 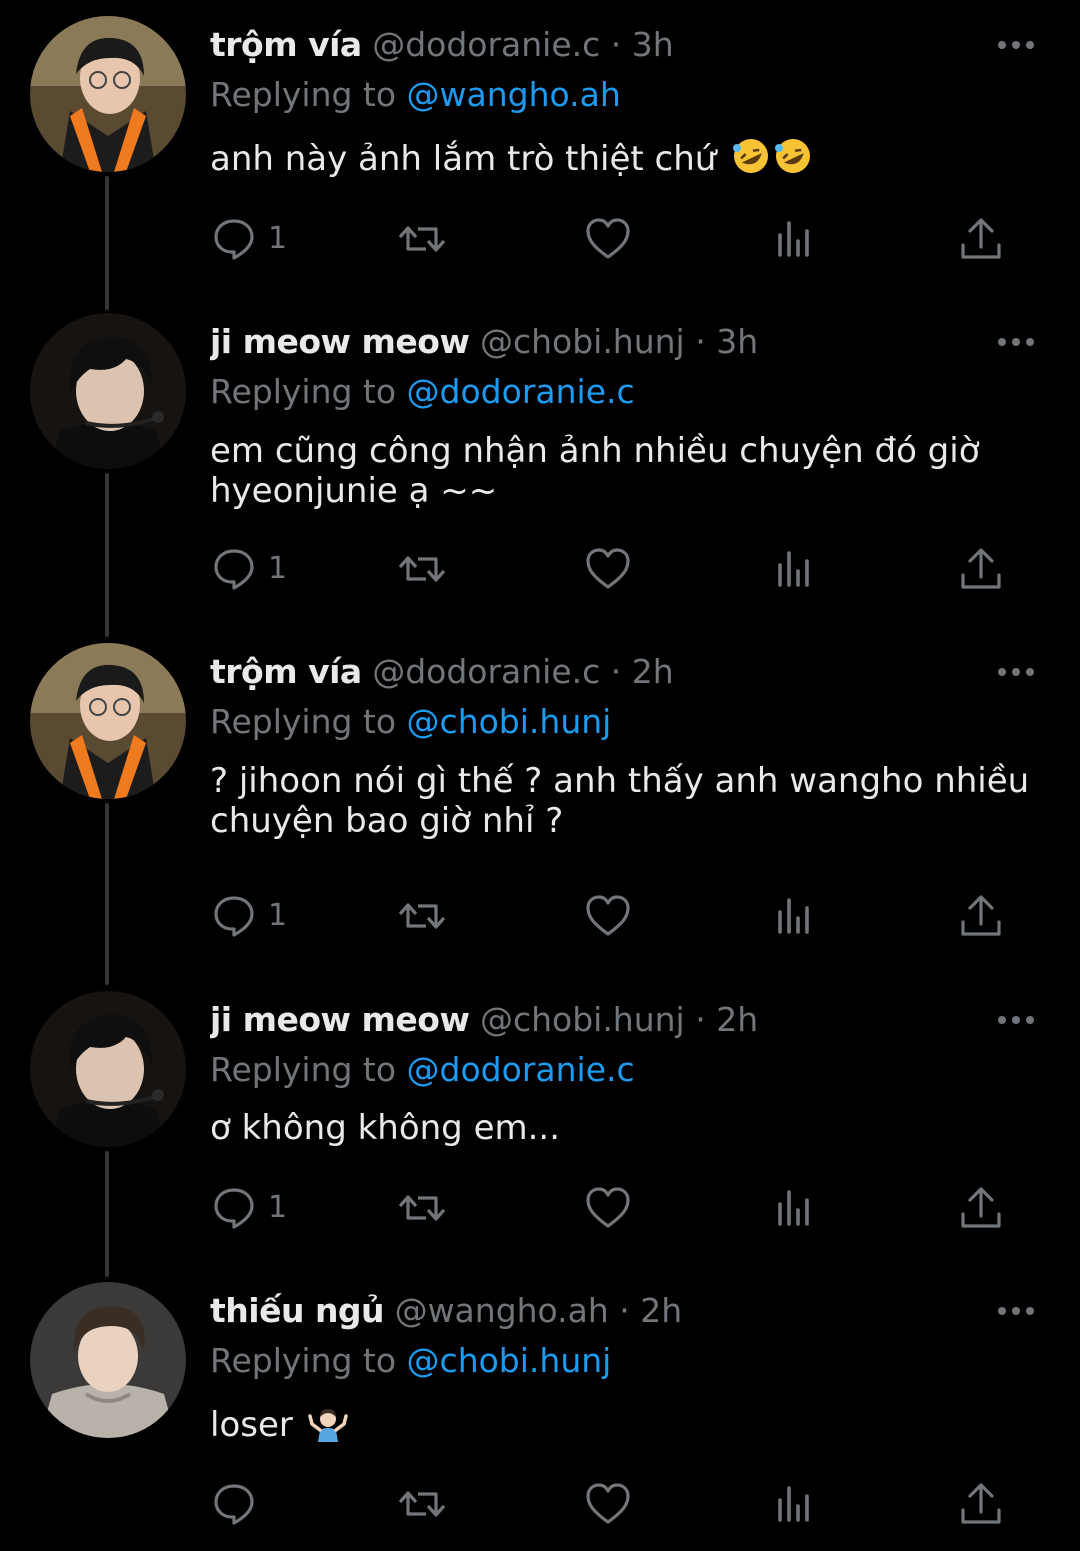 I want to click on replying-to-handle: @wangho.ah, so click(x=514, y=94).